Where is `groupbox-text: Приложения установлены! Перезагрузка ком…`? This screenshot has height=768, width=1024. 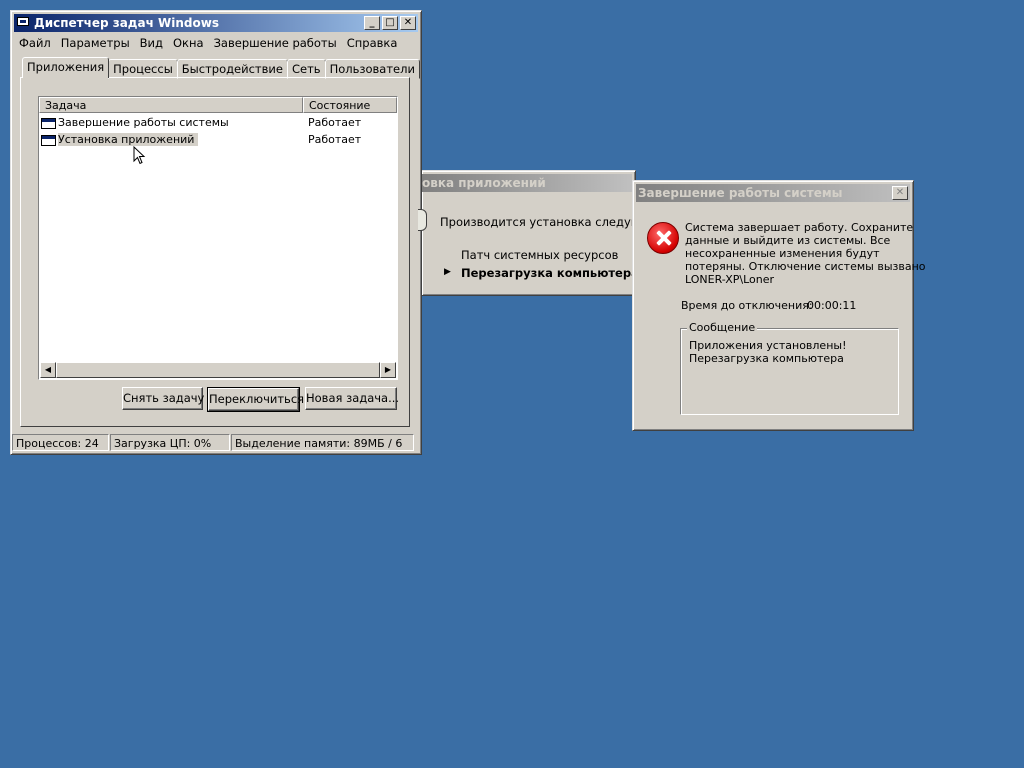
groupbox-text: Приложения установлены! Перезагрузка ком… is located at coordinates (768, 352).